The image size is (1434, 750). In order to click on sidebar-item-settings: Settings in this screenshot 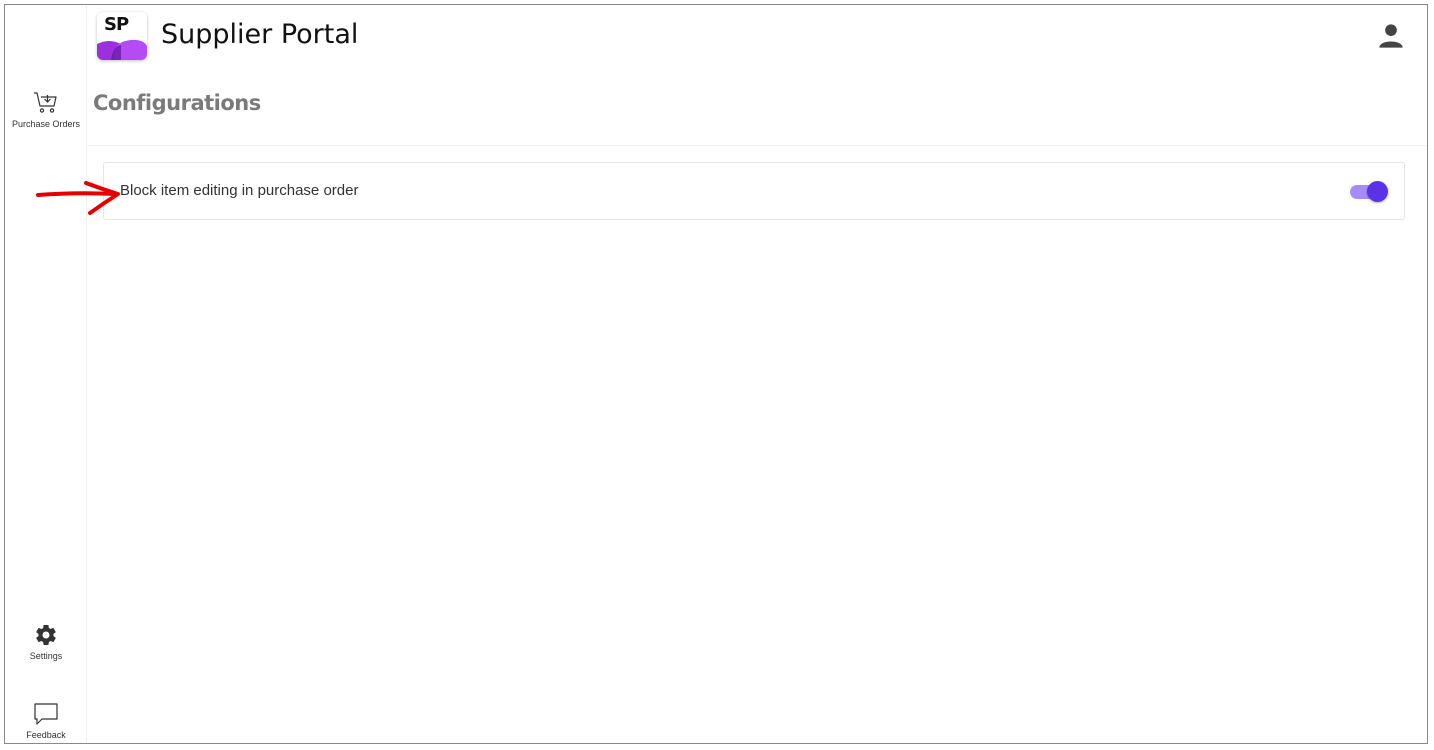, I will do `click(46, 642)`.